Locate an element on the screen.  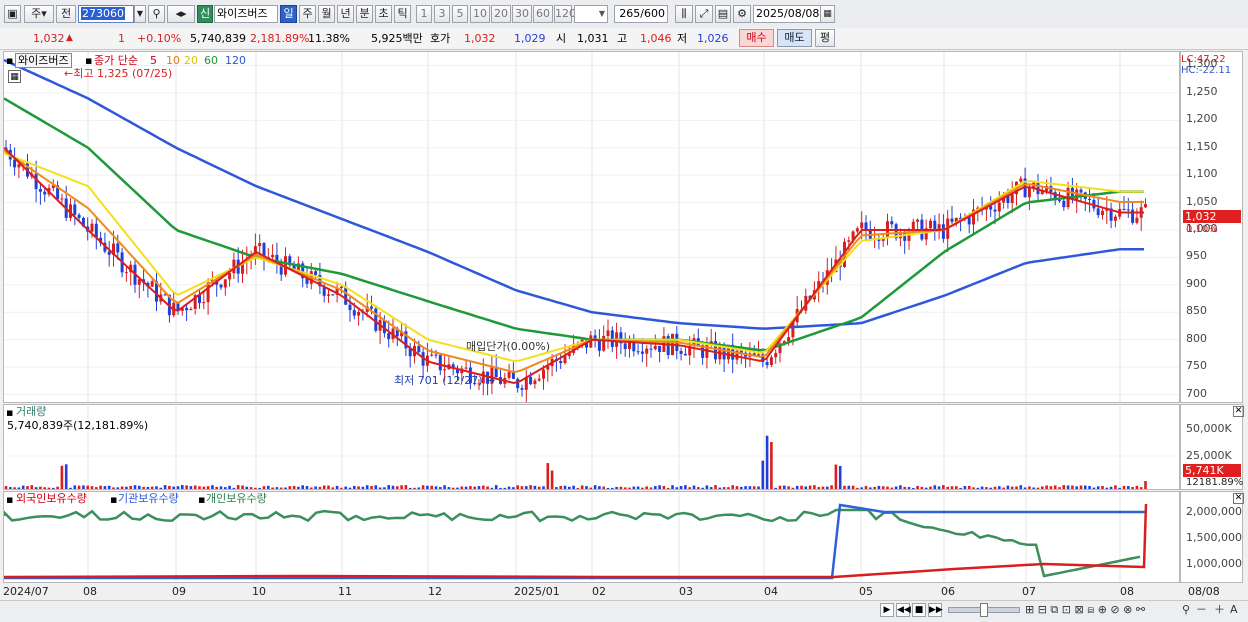
zoom-search-icon: ⚲ is located at coordinates (1186, 610).